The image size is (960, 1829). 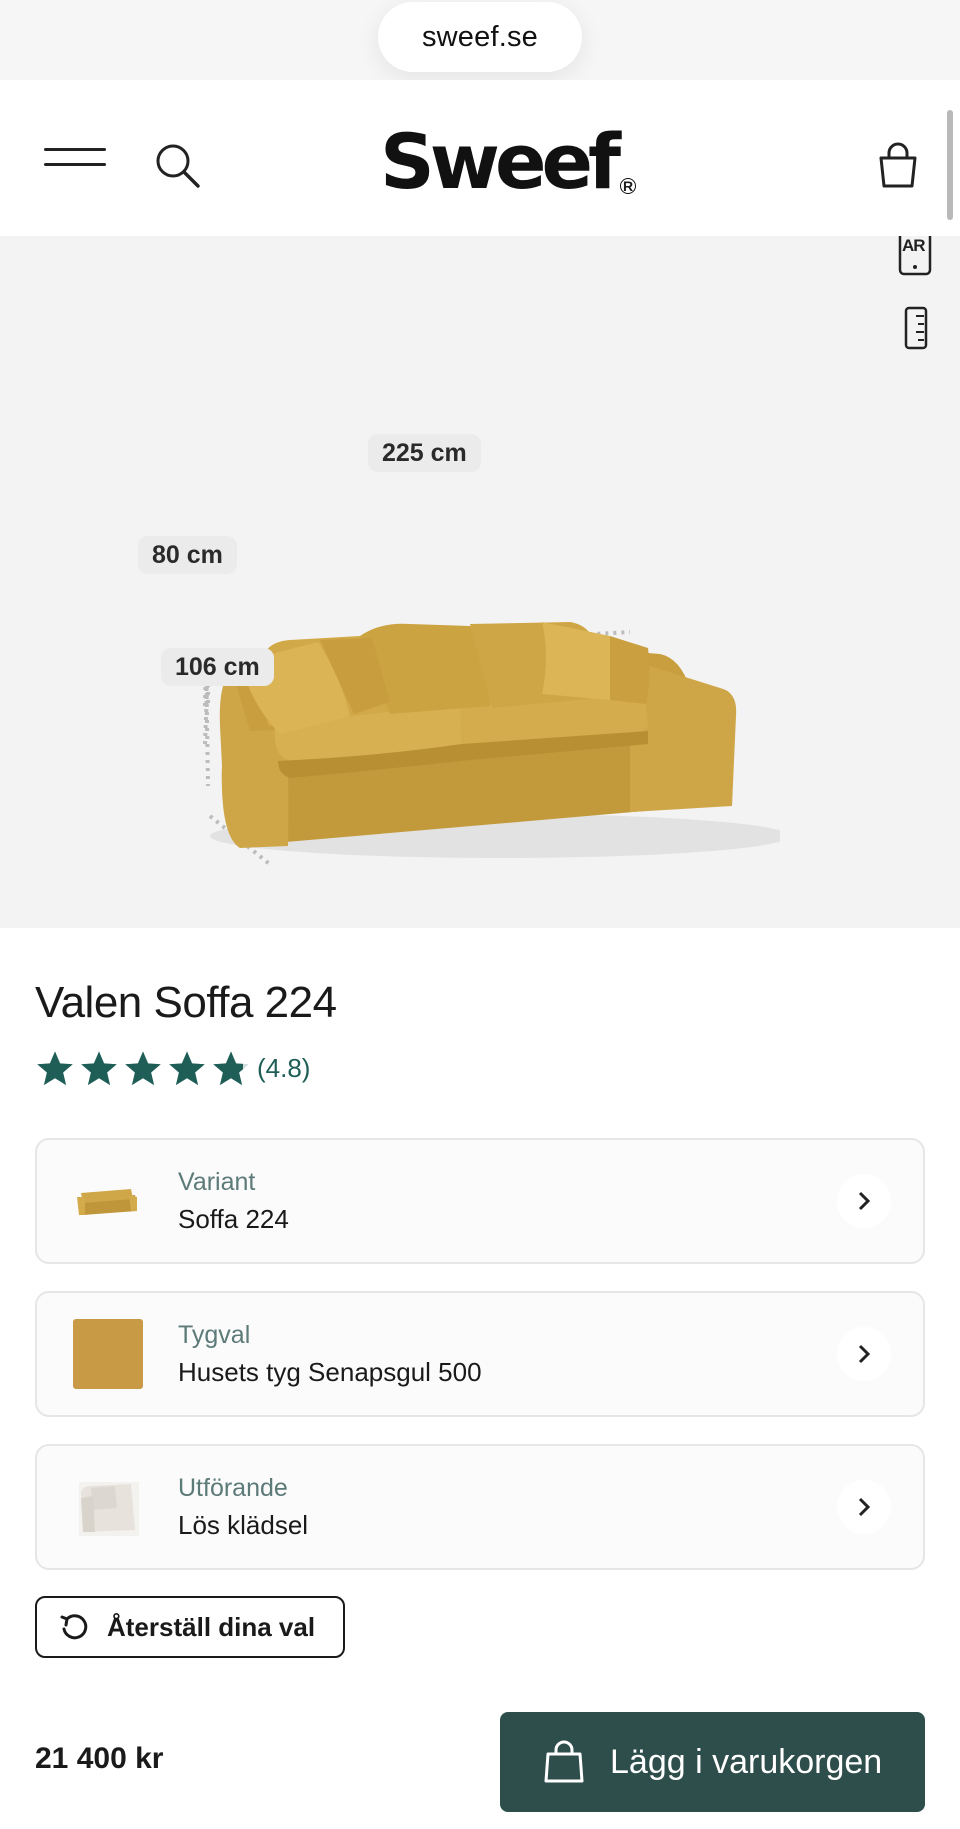 I want to click on dimension-width-label: 225 cm, so click(x=424, y=453).